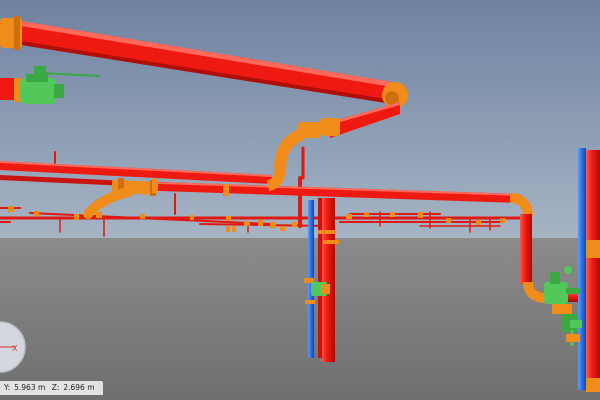  Describe the element at coordinates (7, 387) in the screenshot. I see `y-coordinate-label: Y:` at that location.